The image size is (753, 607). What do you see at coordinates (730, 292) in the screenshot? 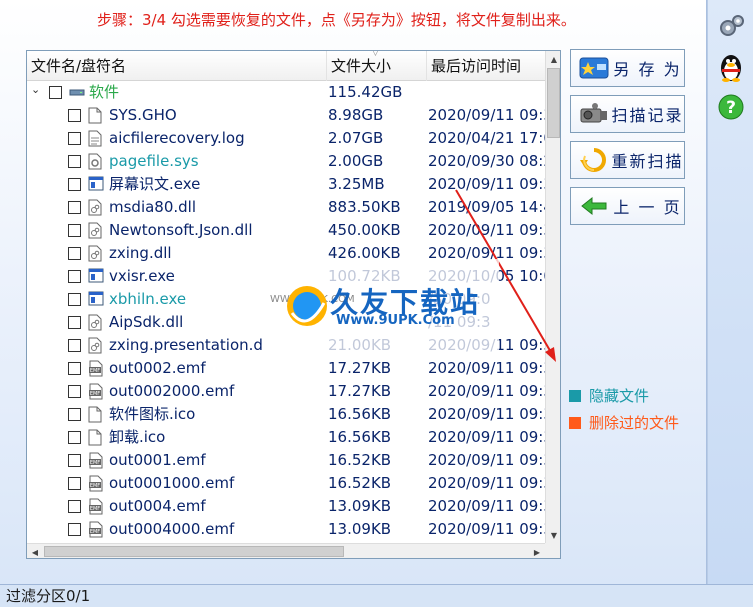
I see `right-toolbar: ?` at bounding box center [730, 292].